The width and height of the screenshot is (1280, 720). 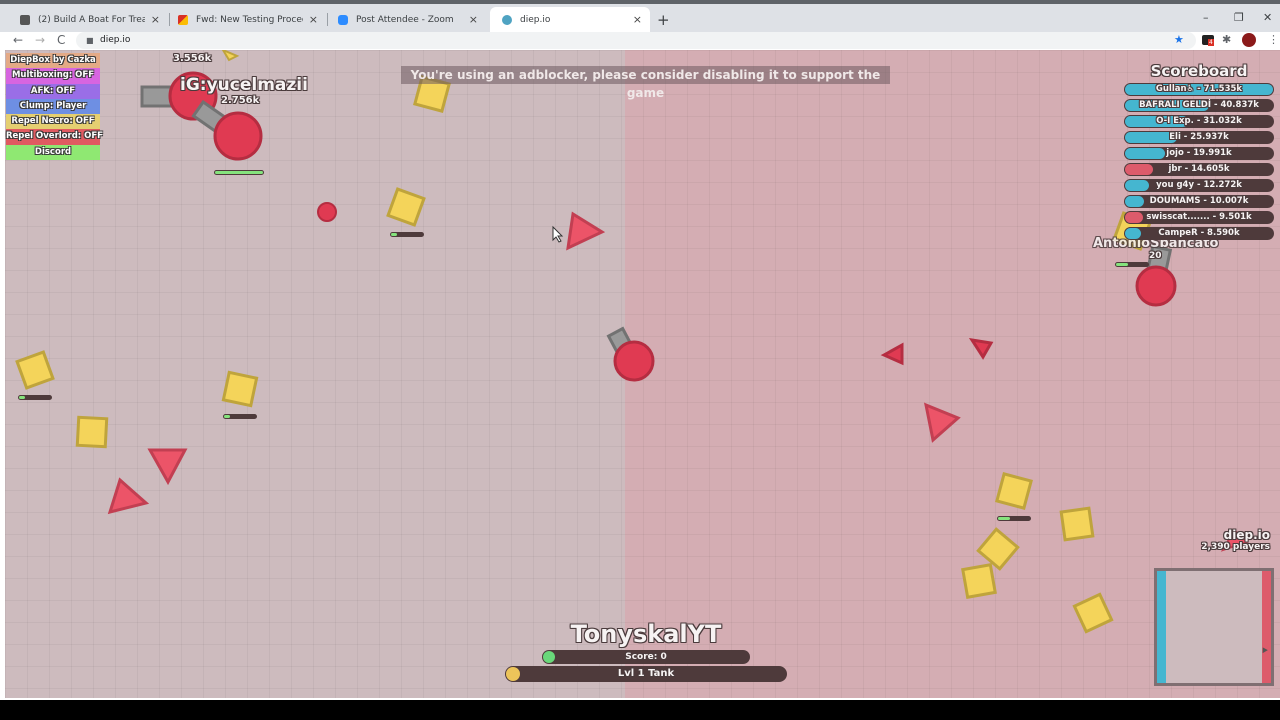 What do you see at coordinates (1199, 201) in the screenshot?
I see `scoreboard-entry: DOUMAMS - 10.007k` at bounding box center [1199, 201].